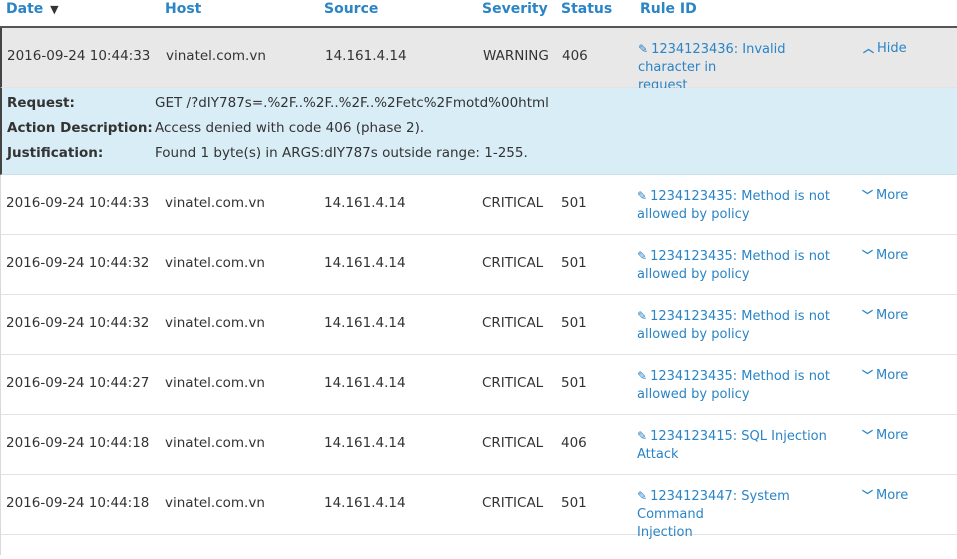 The height and width of the screenshot is (559, 957). What do you see at coordinates (742, 445) in the screenshot?
I see `rule-id-link: ✎ 1234123415: SQL Injection Attack` at bounding box center [742, 445].